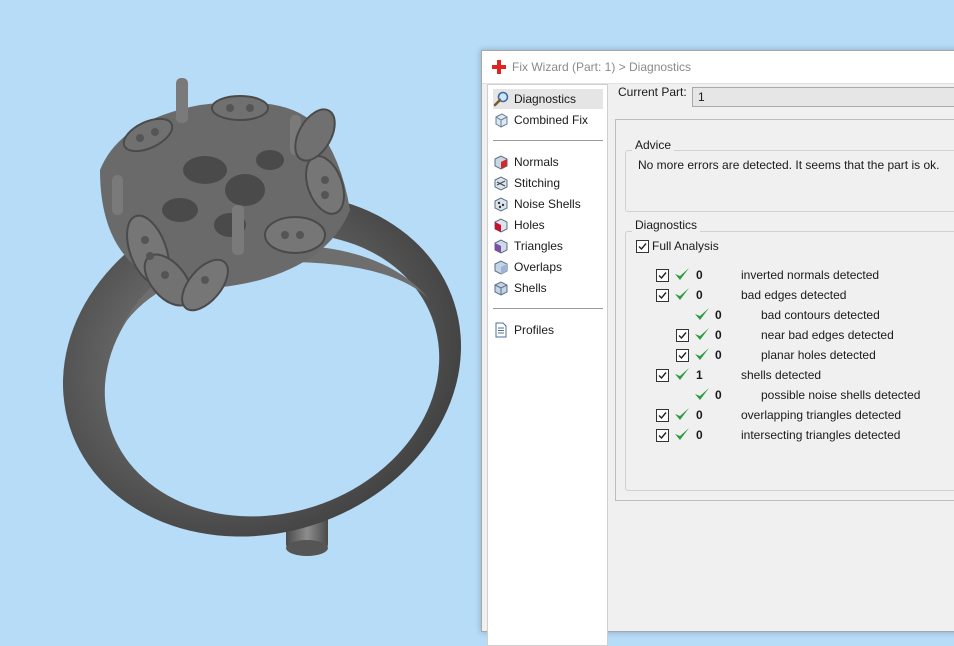 The width and height of the screenshot is (954, 646). I want to click on advice-title: Advice, so click(653, 145).